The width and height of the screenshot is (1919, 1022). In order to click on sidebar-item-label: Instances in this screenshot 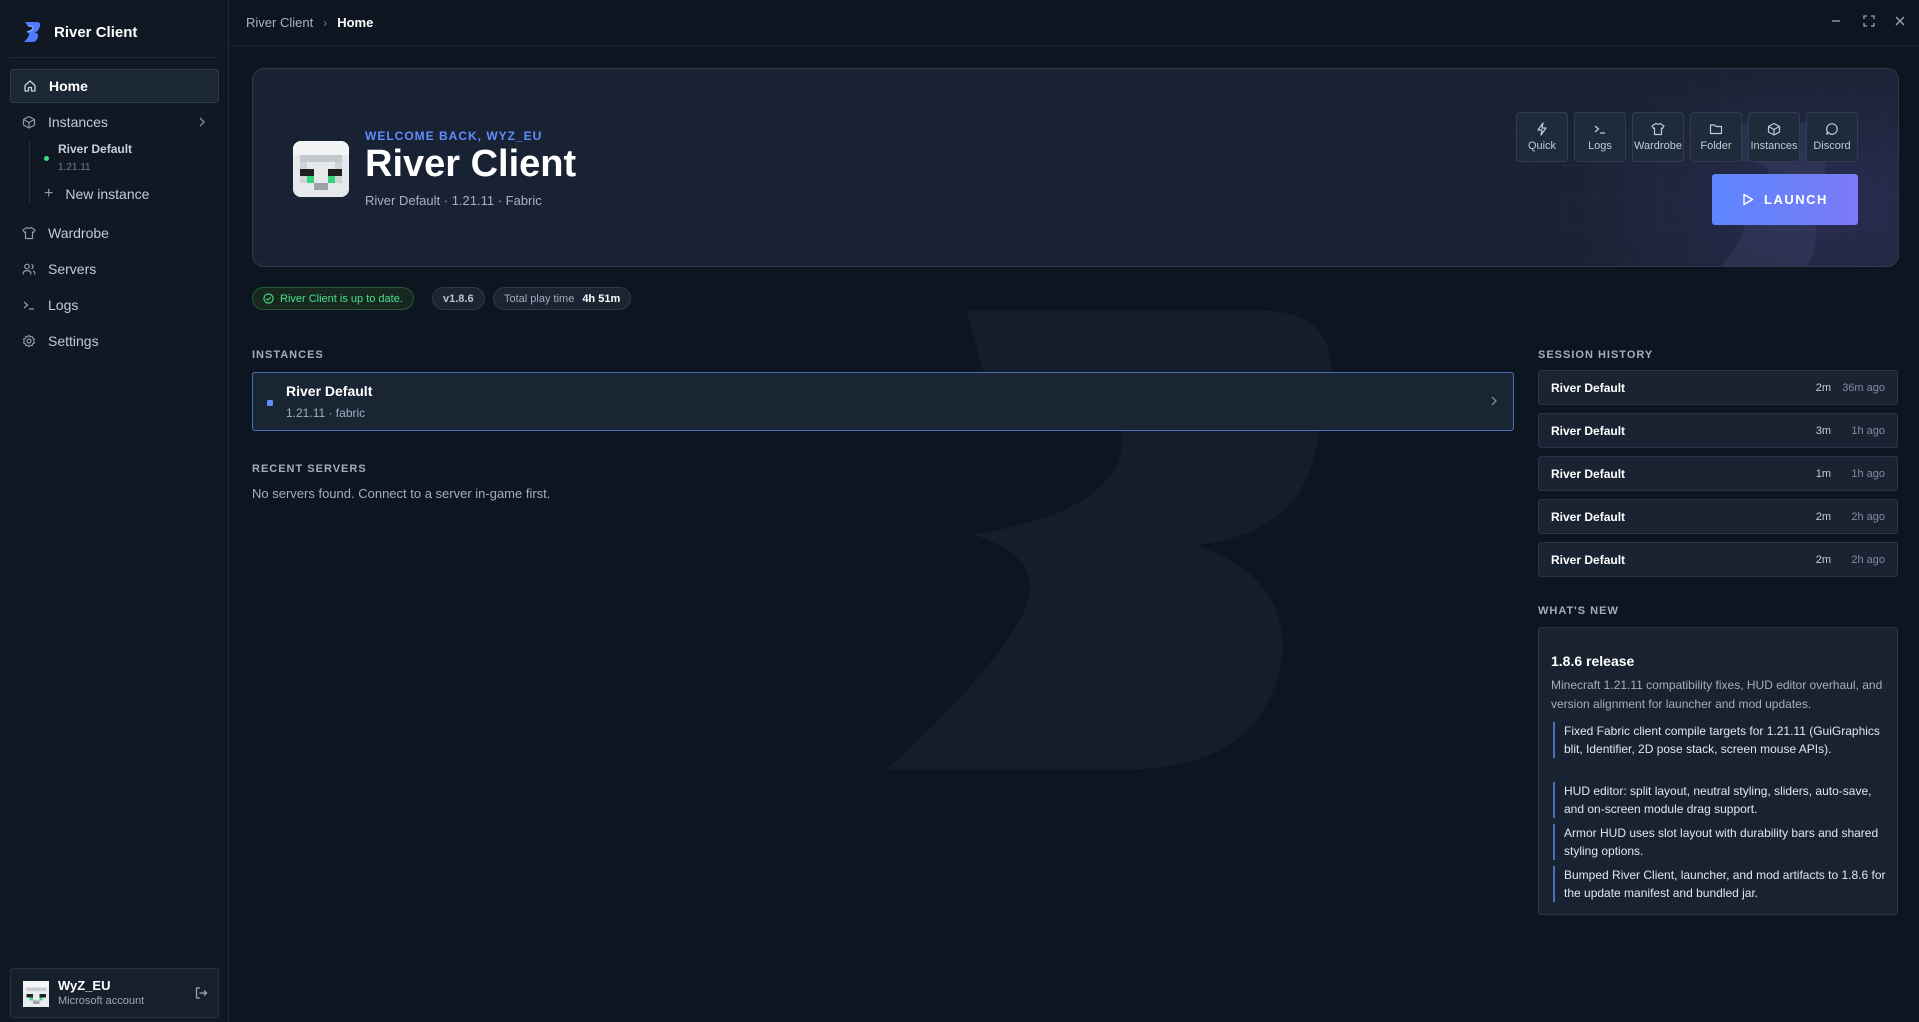, I will do `click(78, 122)`.